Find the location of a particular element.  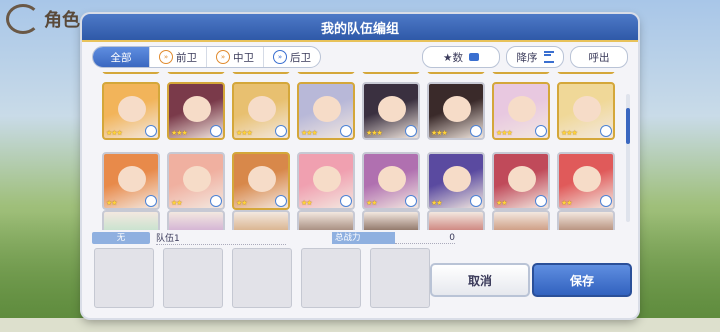

tab-rearguard: » 后卫 is located at coordinates (292, 57).